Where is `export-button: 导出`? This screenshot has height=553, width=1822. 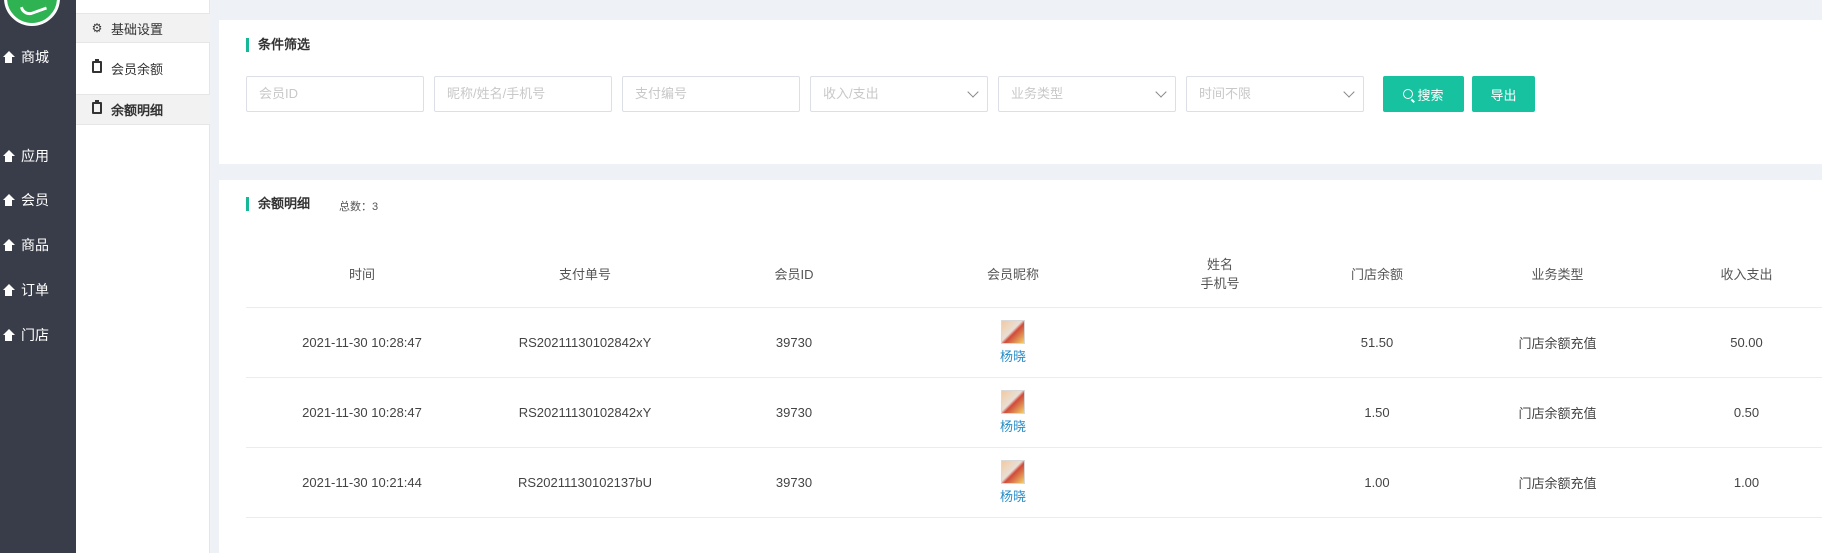
export-button: 导出 is located at coordinates (1503, 94).